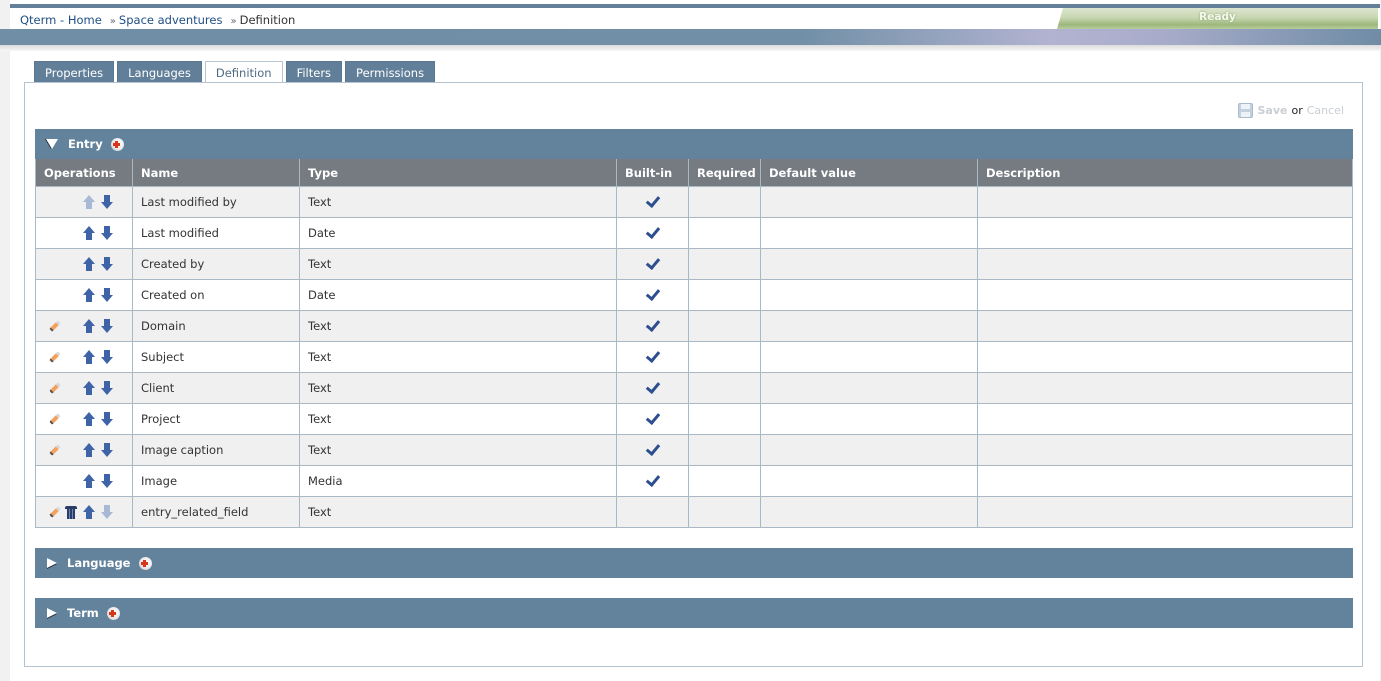 The height and width of the screenshot is (681, 1381). What do you see at coordinates (694, 202) in the screenshot?
I see `table-row: Last modified by Text` at bounding box center [694, 202].